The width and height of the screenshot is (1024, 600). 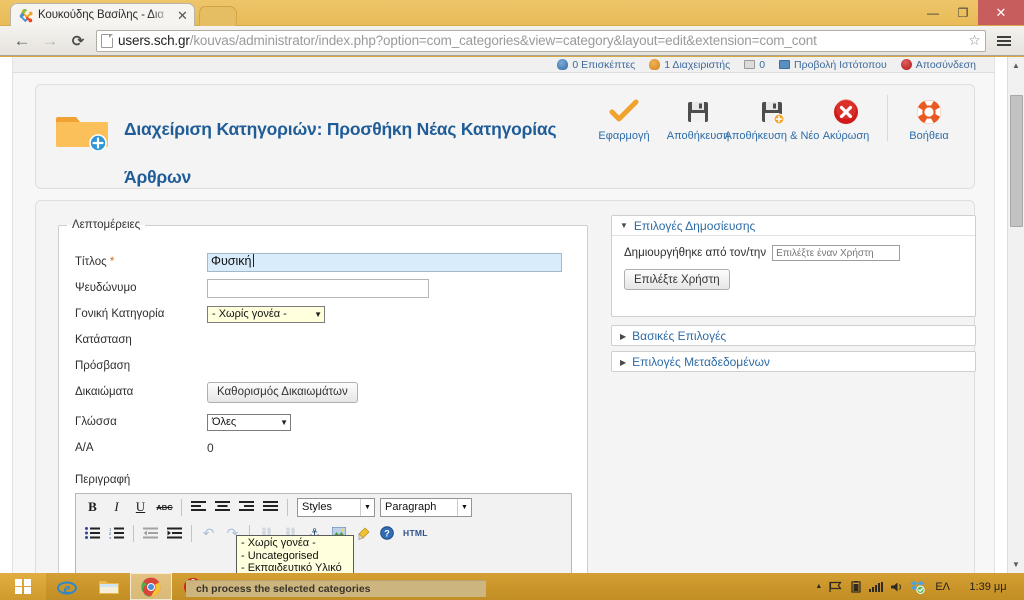 I want to click on description-label: Περιγραφή, so click(x=103, y=480).